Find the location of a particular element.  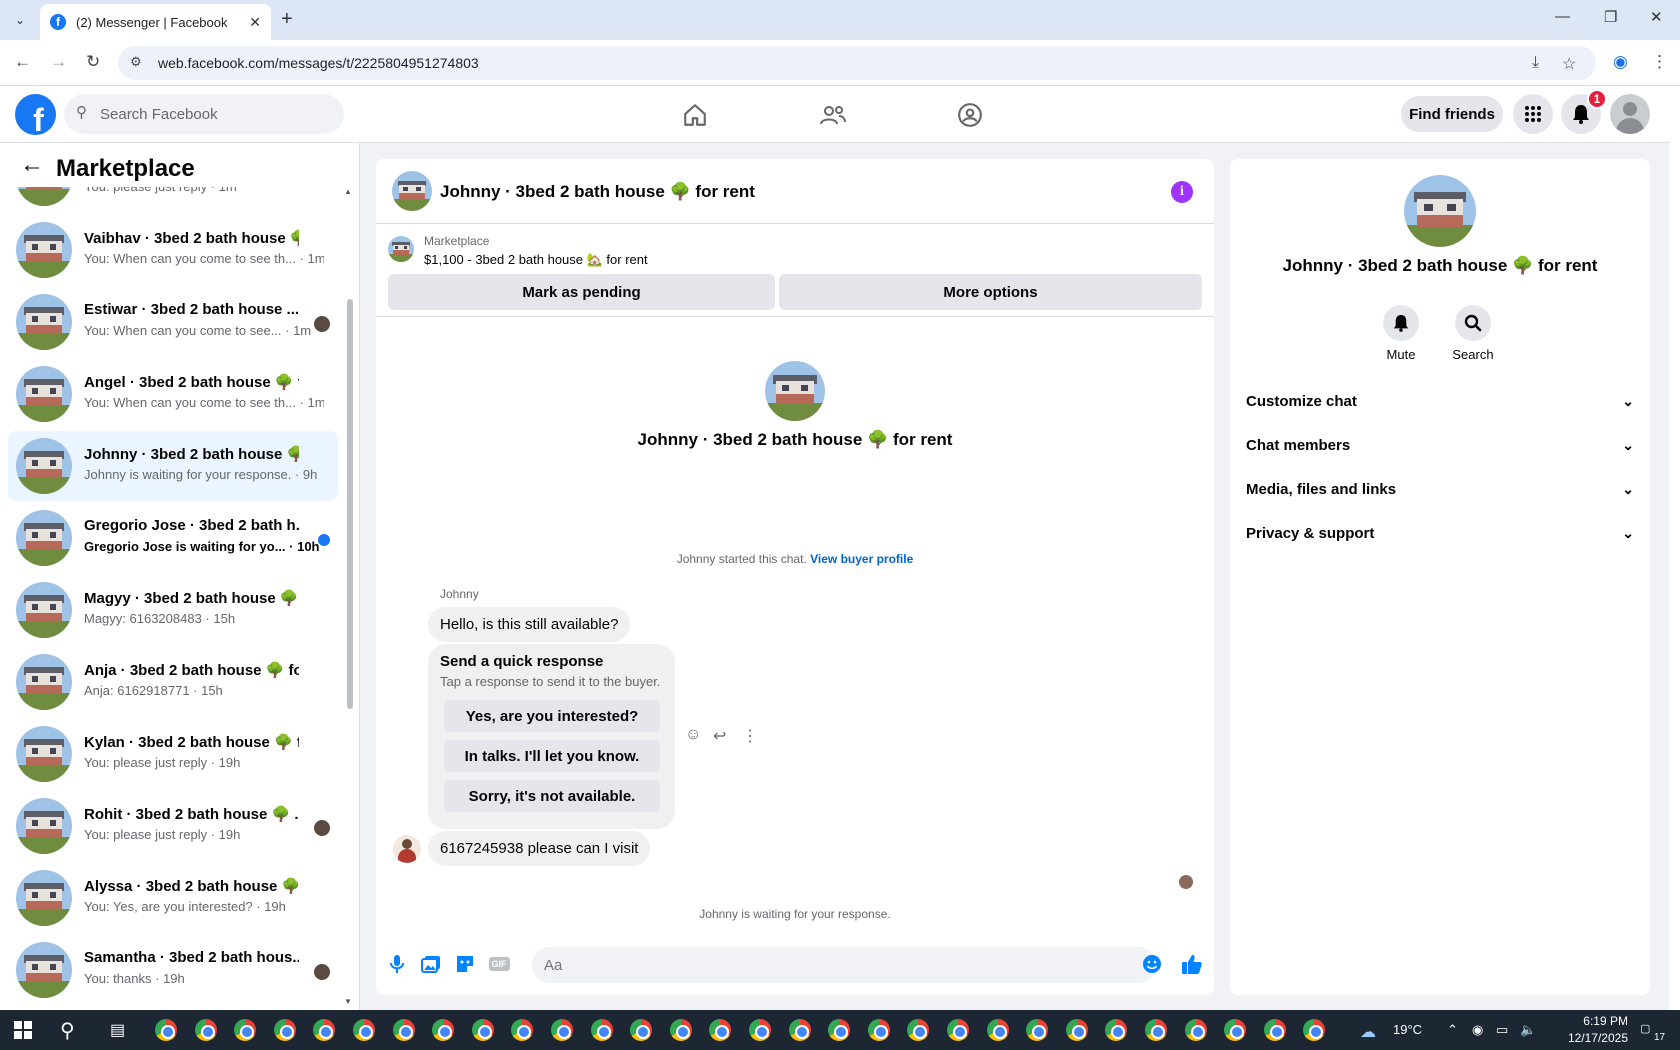

restore-icon: ❐ is located at coordinates (1610, 17).